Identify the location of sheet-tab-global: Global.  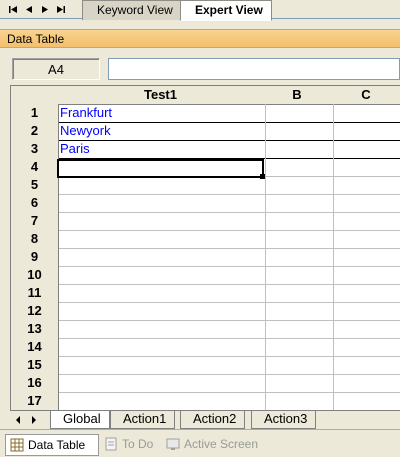
(80, 420).